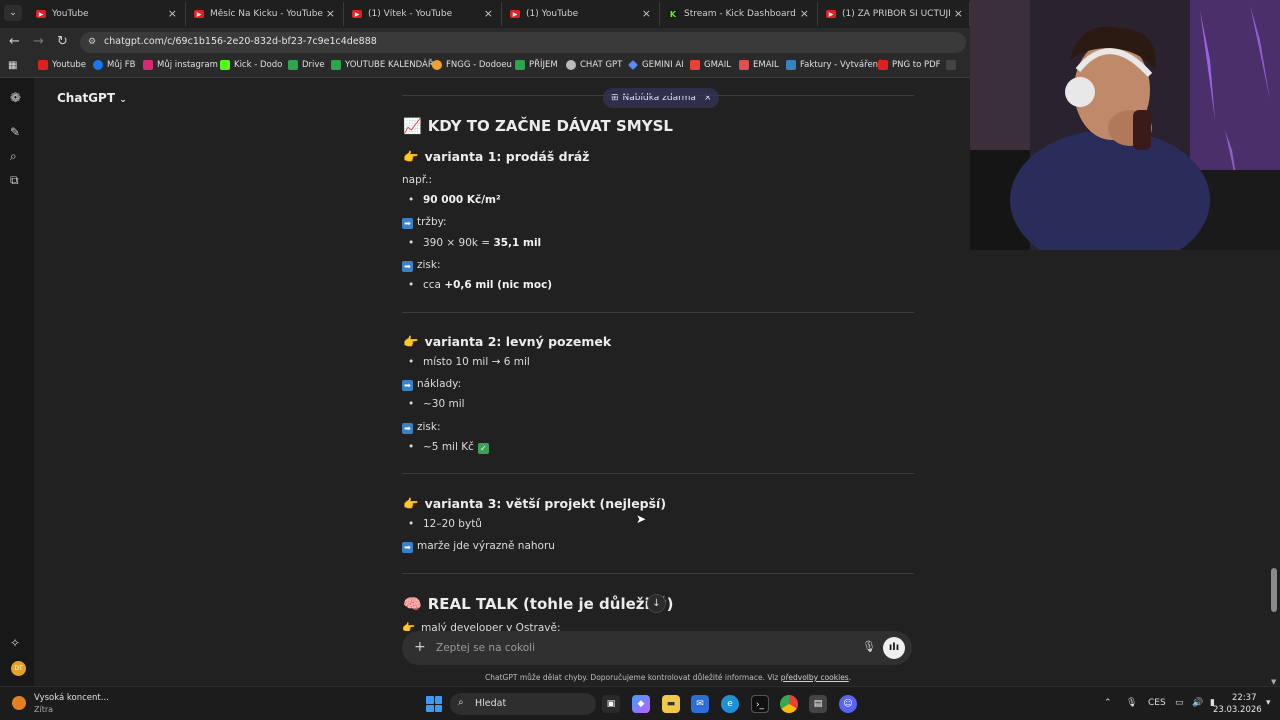  What do you see at coordinates (423, 14) in the screenshot?
I see `browser-tab: ▶ (1) Vítek - YouTube ×` at bounding box center [423, 14].